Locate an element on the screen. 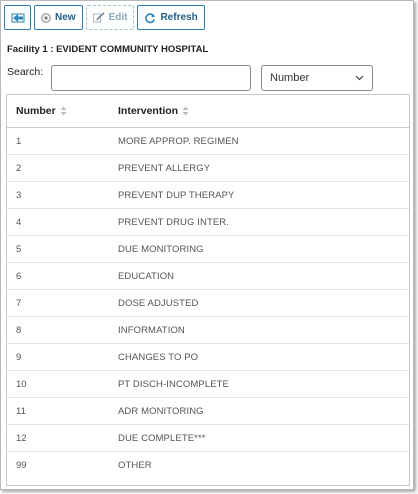  row-intervention: CHANGES TO PO is located at coordinates (158, 357).